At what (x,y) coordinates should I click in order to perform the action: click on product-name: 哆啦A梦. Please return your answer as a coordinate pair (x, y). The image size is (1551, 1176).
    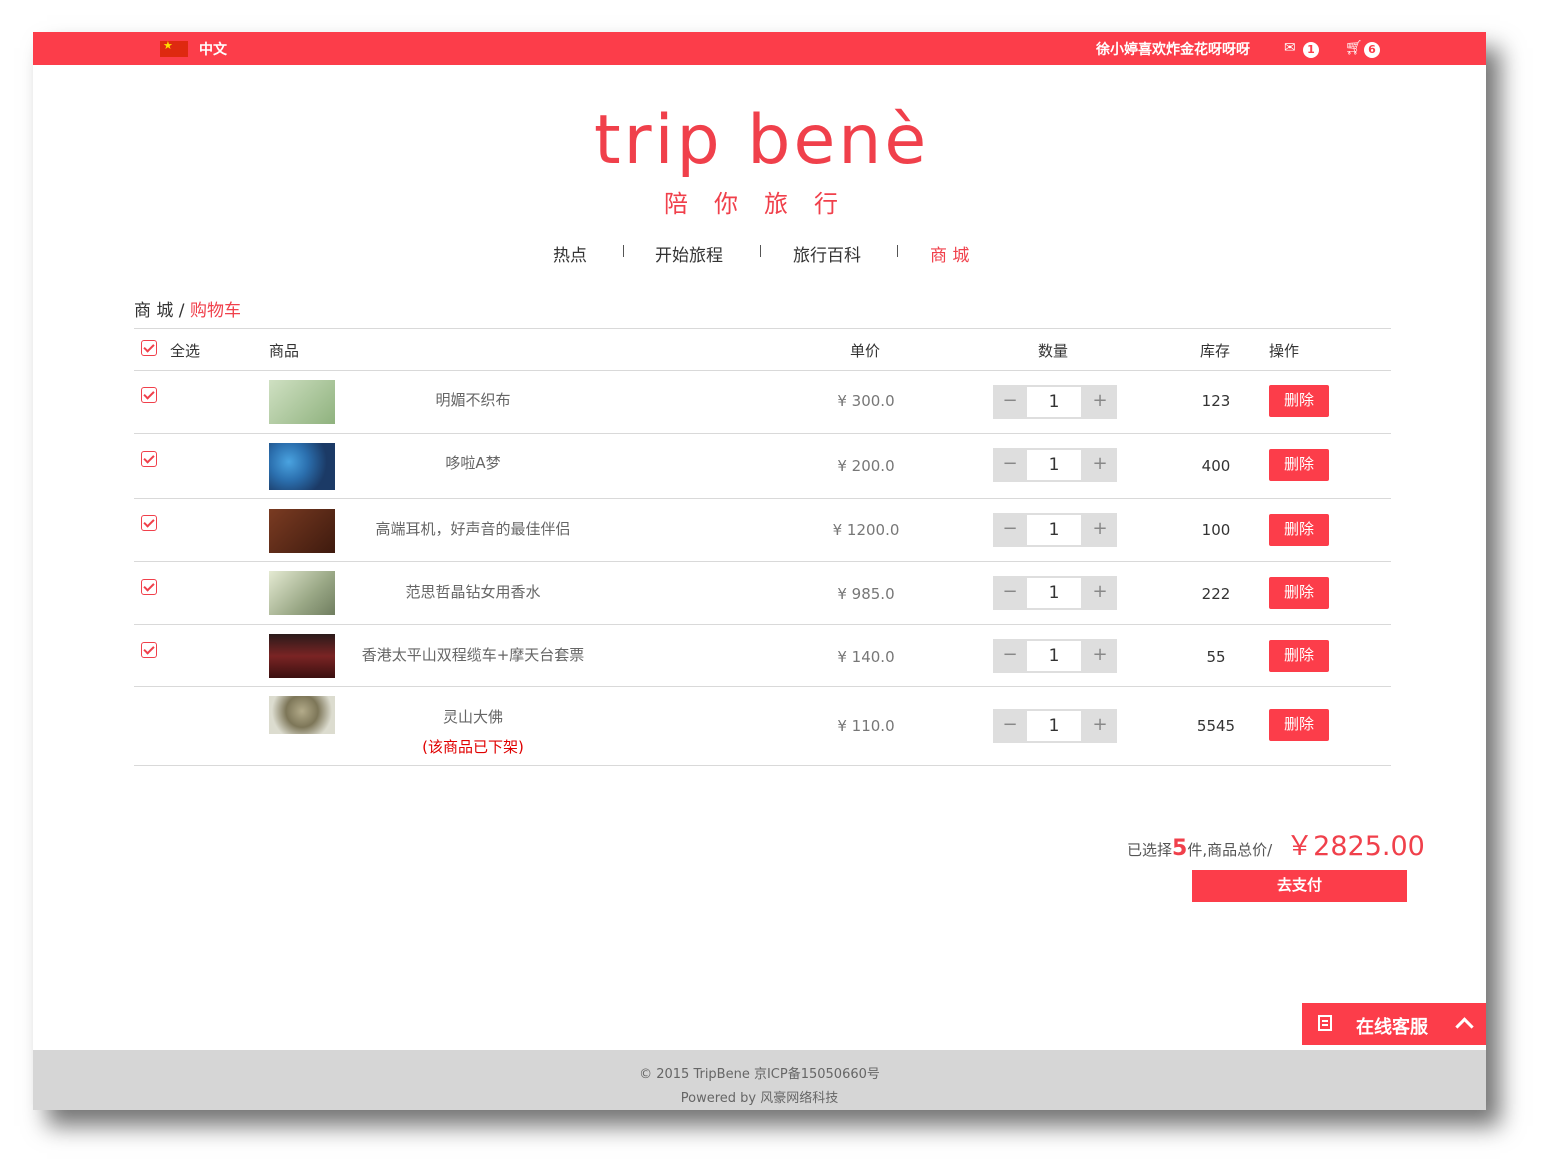
    Looking at the image, I should click on (473, 462).